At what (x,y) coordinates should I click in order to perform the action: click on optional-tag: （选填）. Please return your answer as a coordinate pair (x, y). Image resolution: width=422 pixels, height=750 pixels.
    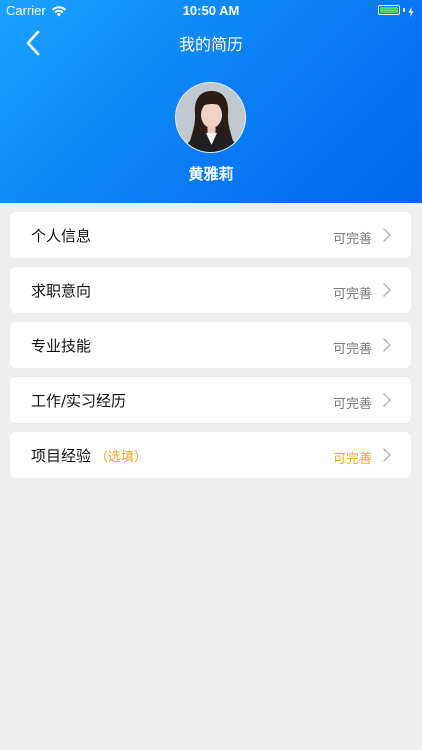
    Looking at the image, I should click on (121, 457).